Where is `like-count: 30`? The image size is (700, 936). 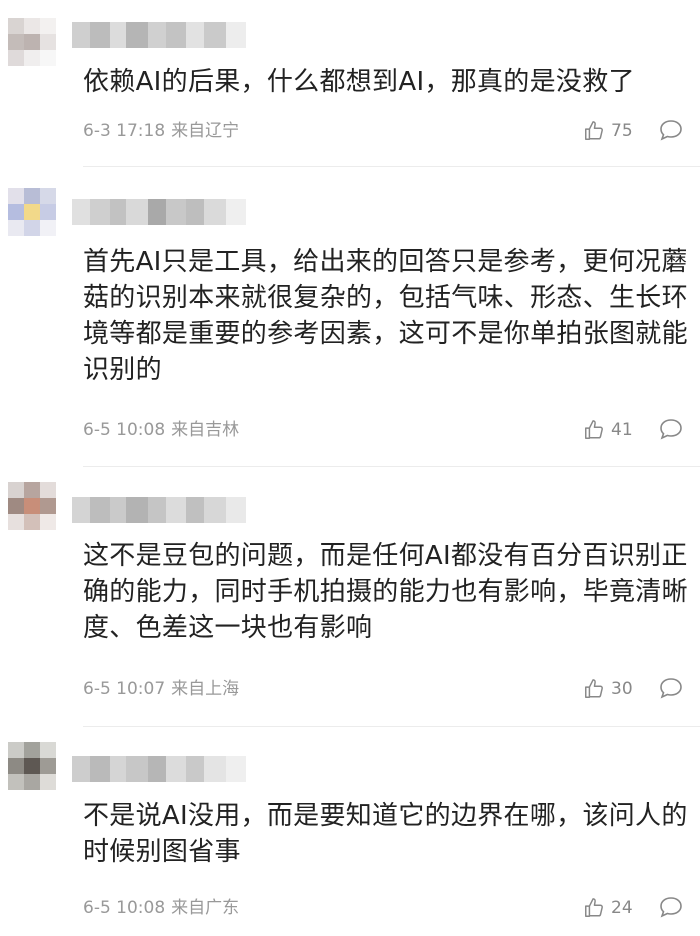
like-count: 30 is located at coordinates (622, 689).